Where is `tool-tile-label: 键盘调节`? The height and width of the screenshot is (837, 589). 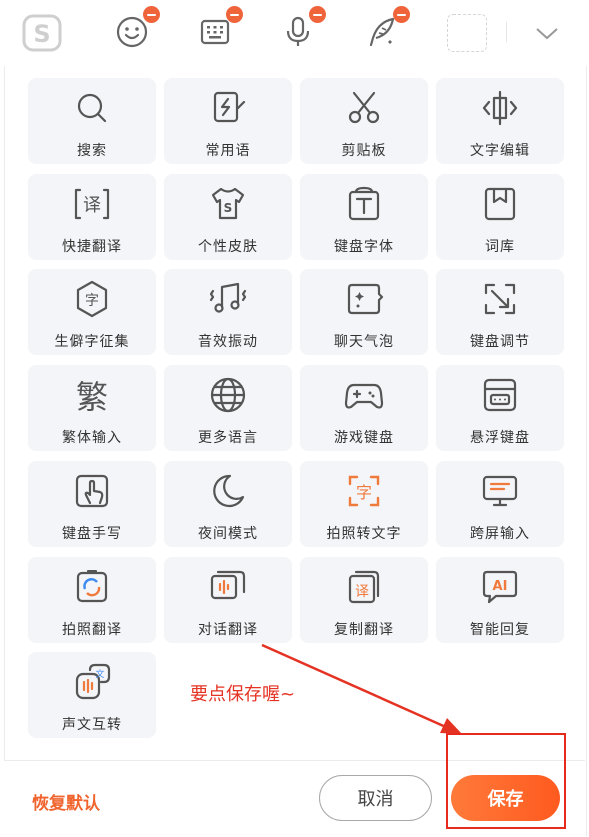 tool-tile-label: 键盘调节 is located at coordinates (500, 342).